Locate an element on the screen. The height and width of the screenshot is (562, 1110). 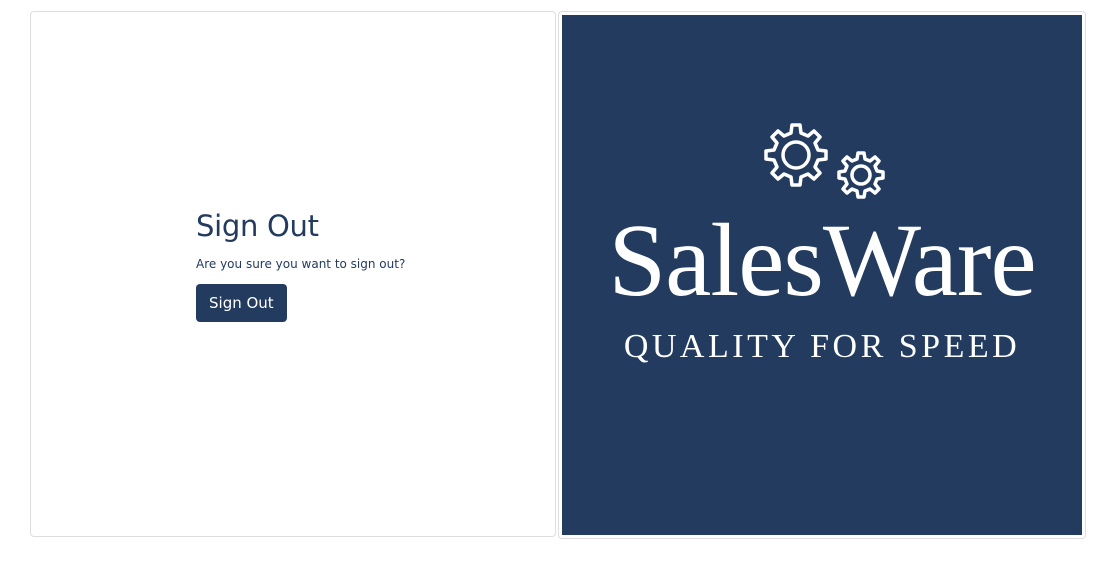
gears-icon is located at coordinates (824, 161).